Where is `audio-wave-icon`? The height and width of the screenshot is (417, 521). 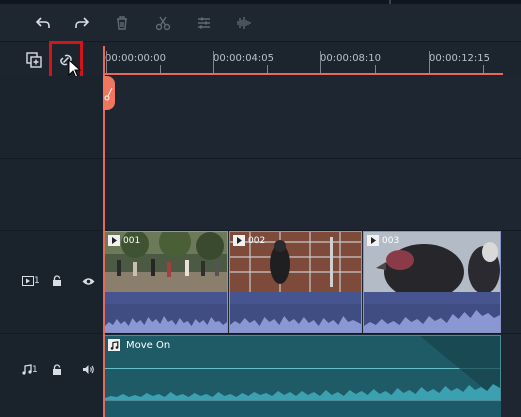
audio-wave-icon is located at coordinates (244, 23).